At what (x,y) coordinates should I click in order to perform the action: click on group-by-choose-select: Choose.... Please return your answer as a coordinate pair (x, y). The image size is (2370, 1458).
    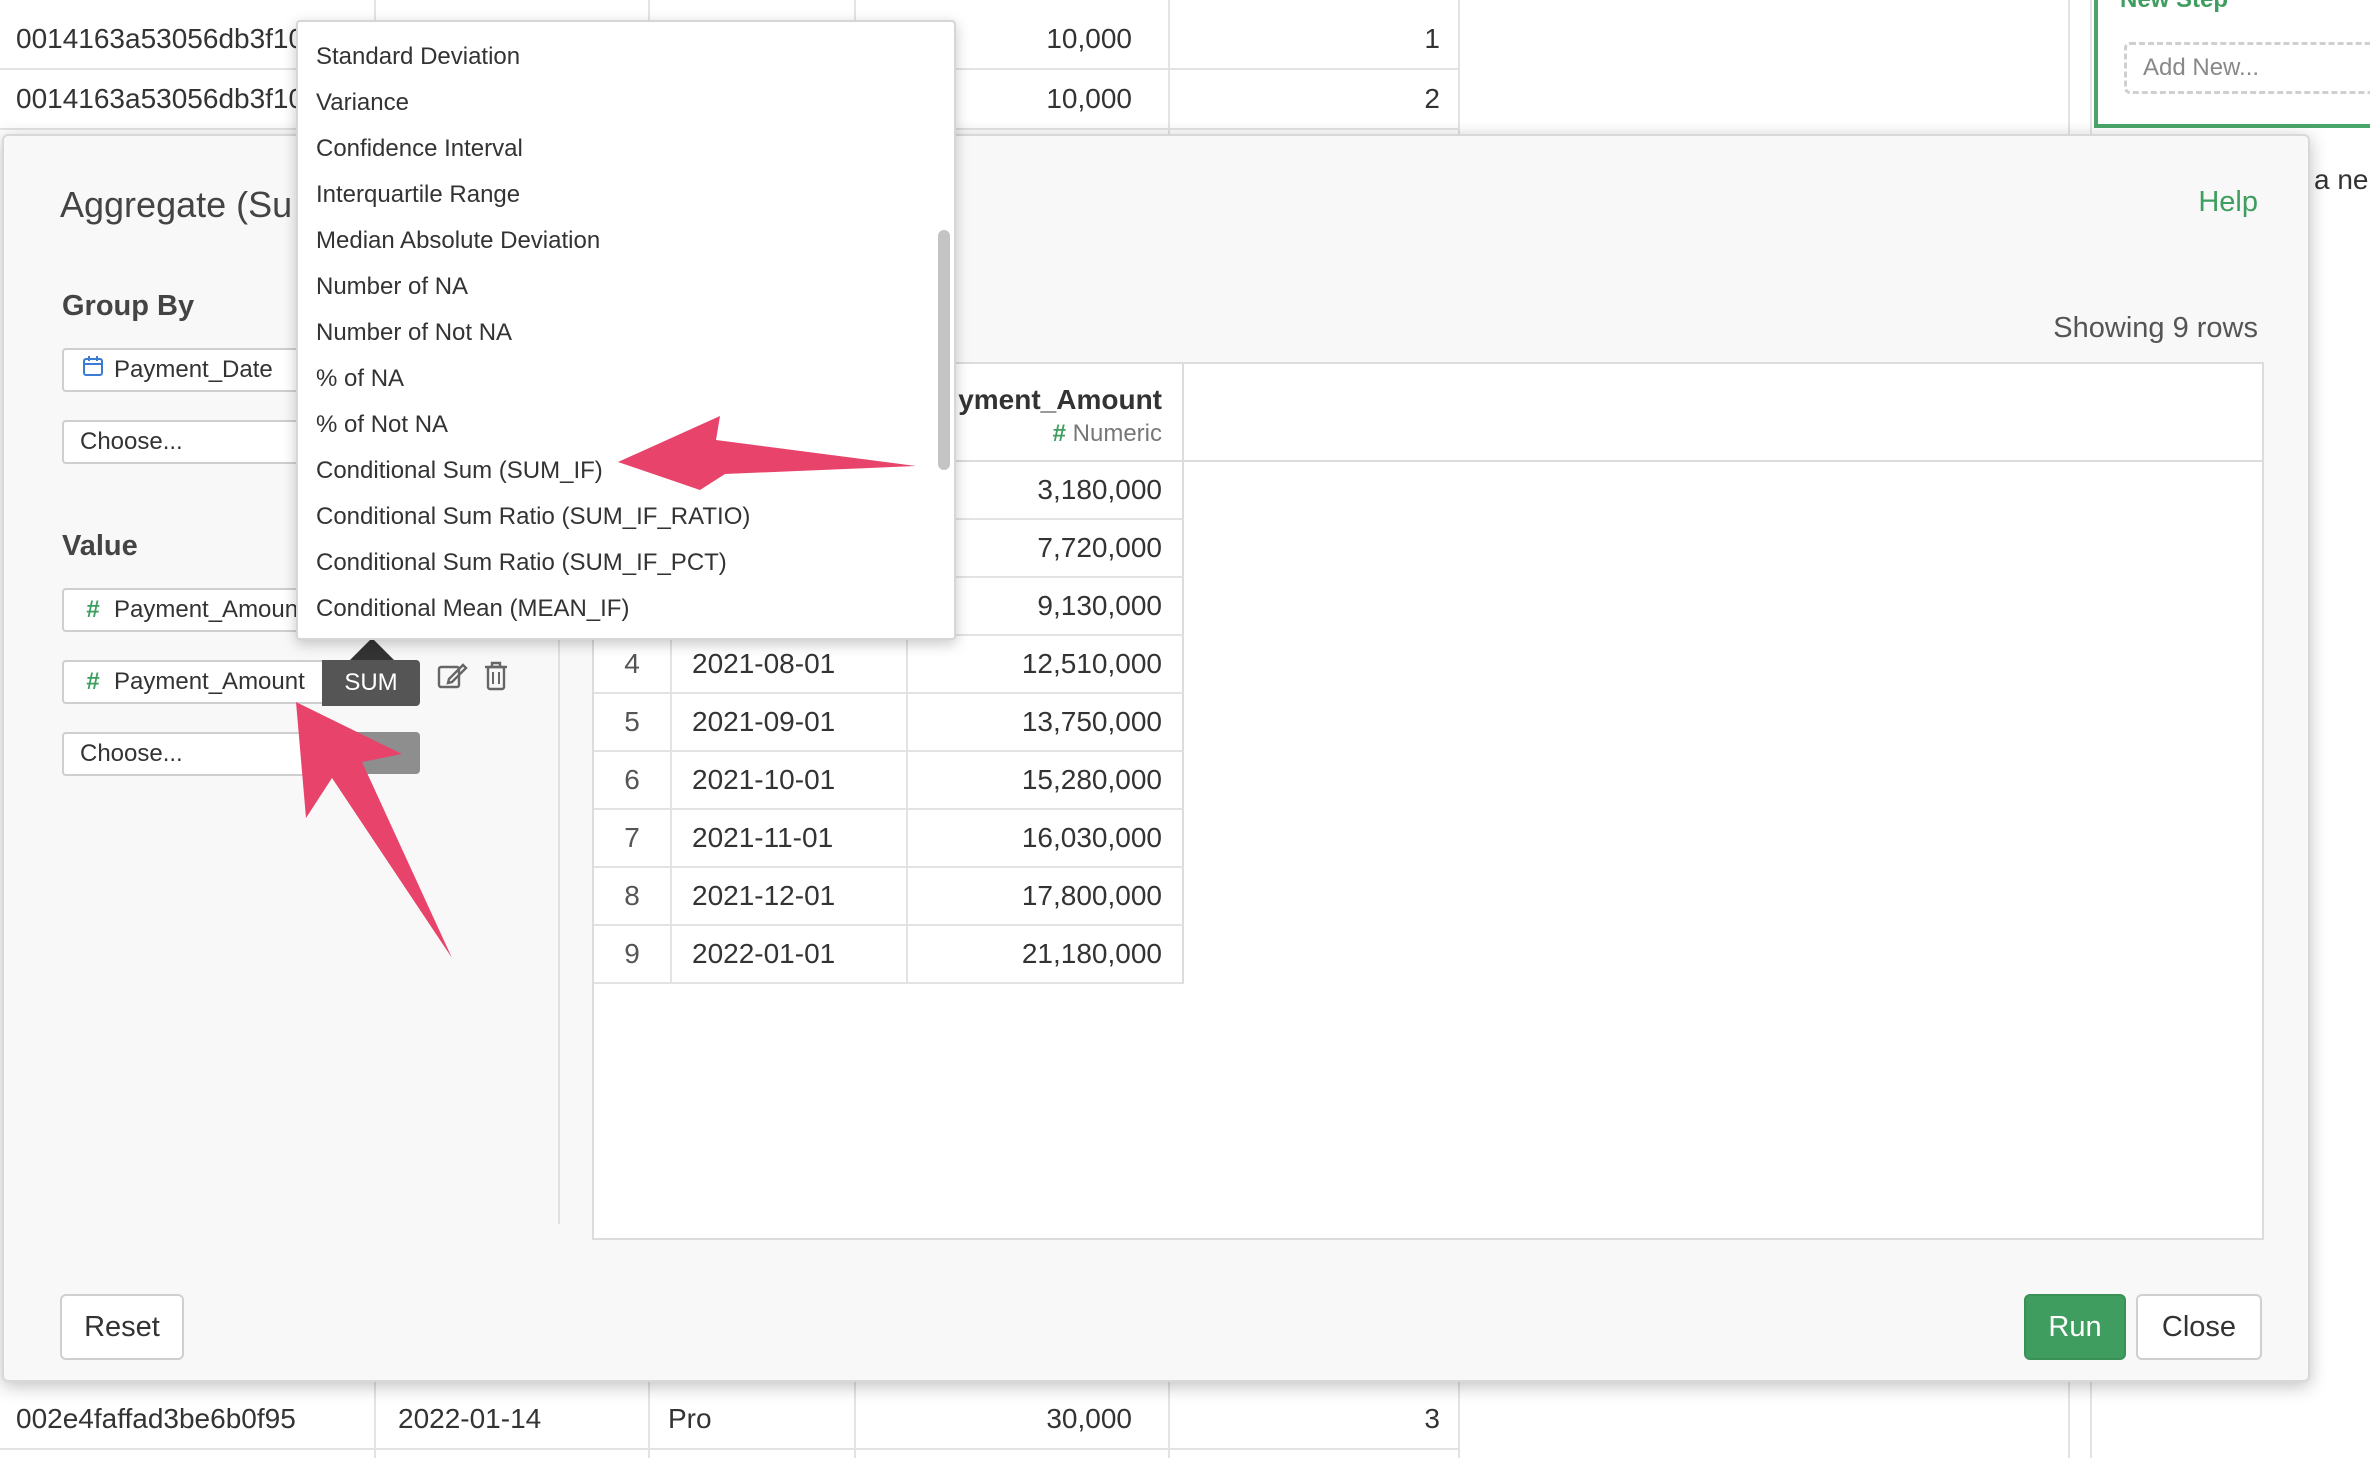
    Looking at the image, I should click on (192, 442).